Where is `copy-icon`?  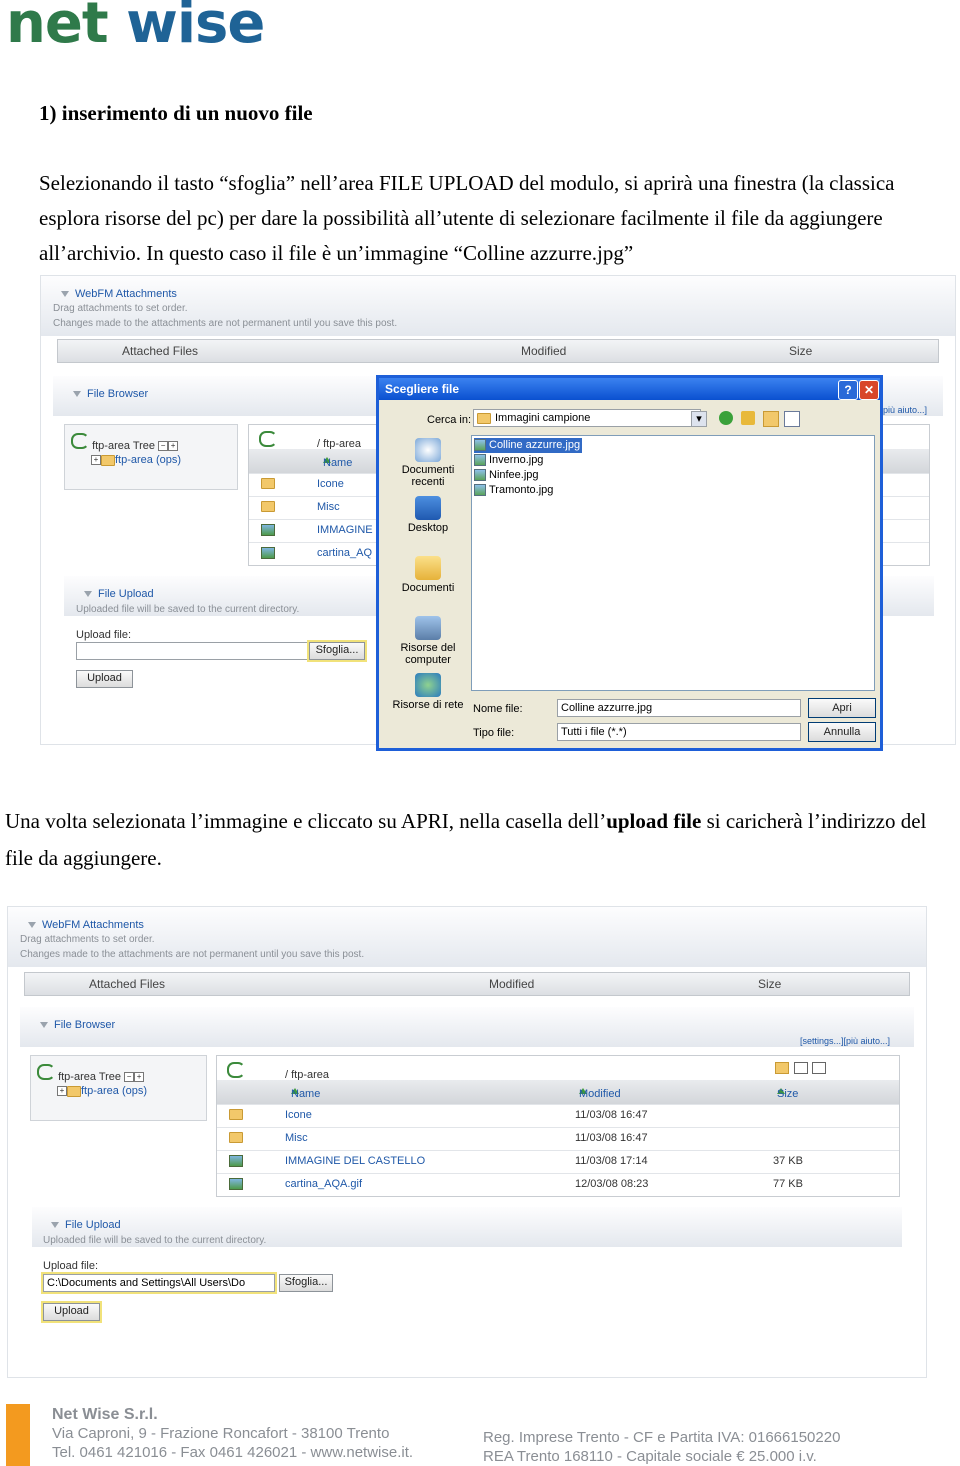
copy-icon is located at coordinates (819, 1068).